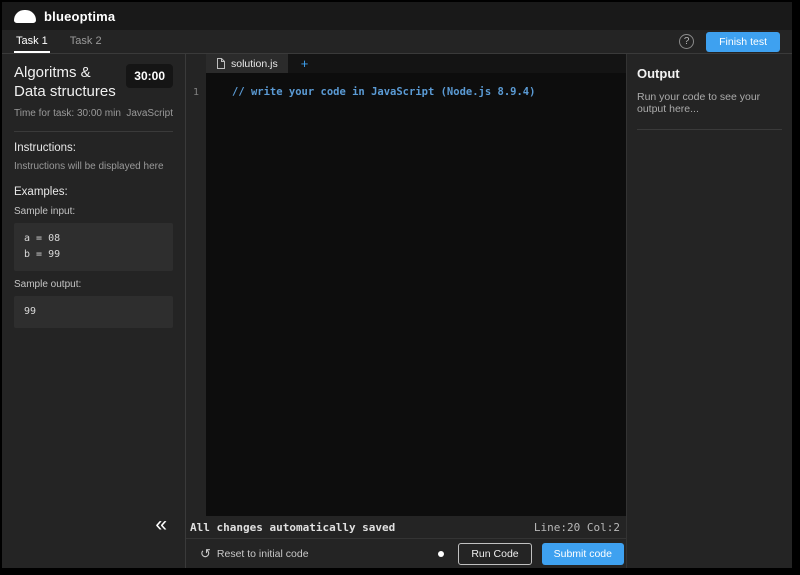 The image size is (800, 575). I want to click on cursor-position: Line:20 Col:2, so click(576, 527).